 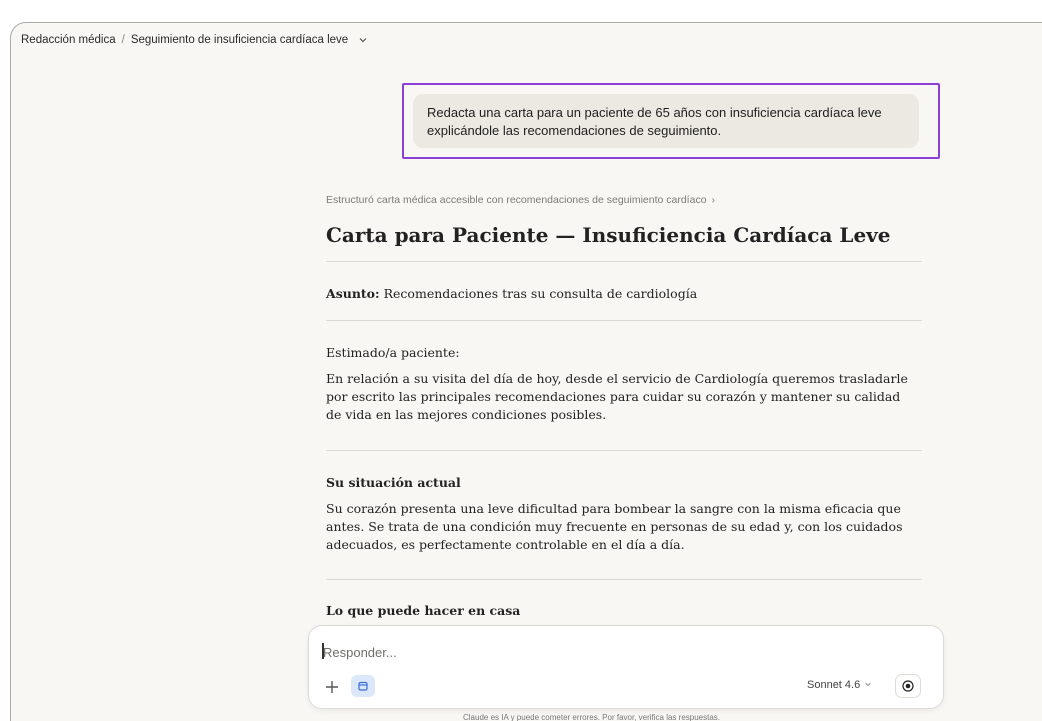 I want to click on section-heading: Su situación actual, so click(x=393, y=482).